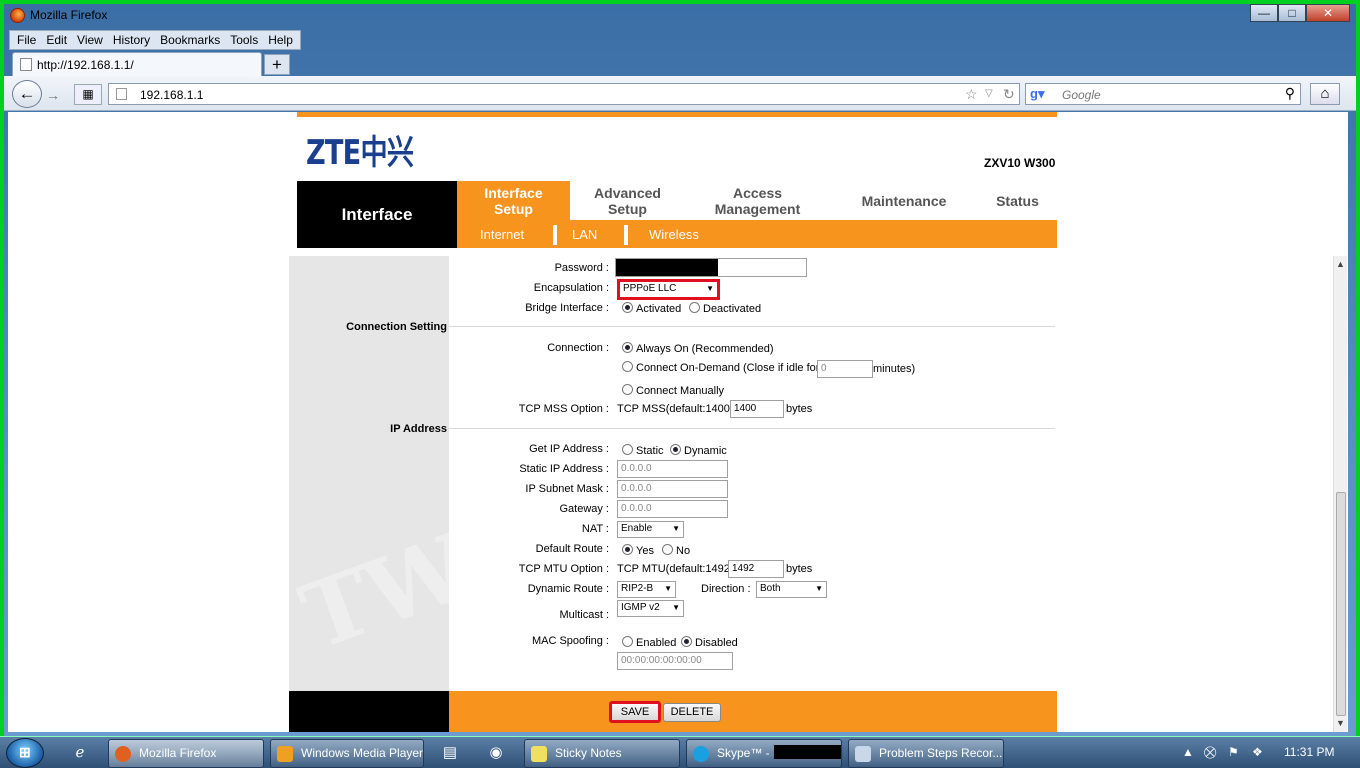 This screenshot has height=768, width=1360. Describe the element at coordinates (53, 95) in the screenshot. I see `forward-button: →` at that location.